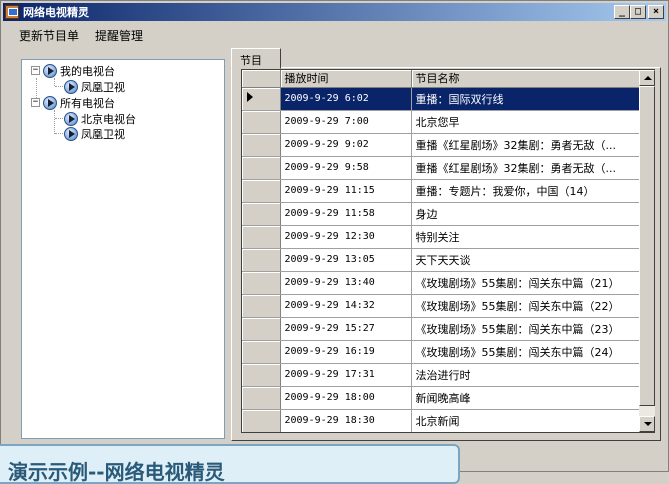  What do you see at coordinates (647, 424) in the screenshot?
I see `scroll-down-button` at bounding box center [647, 424].